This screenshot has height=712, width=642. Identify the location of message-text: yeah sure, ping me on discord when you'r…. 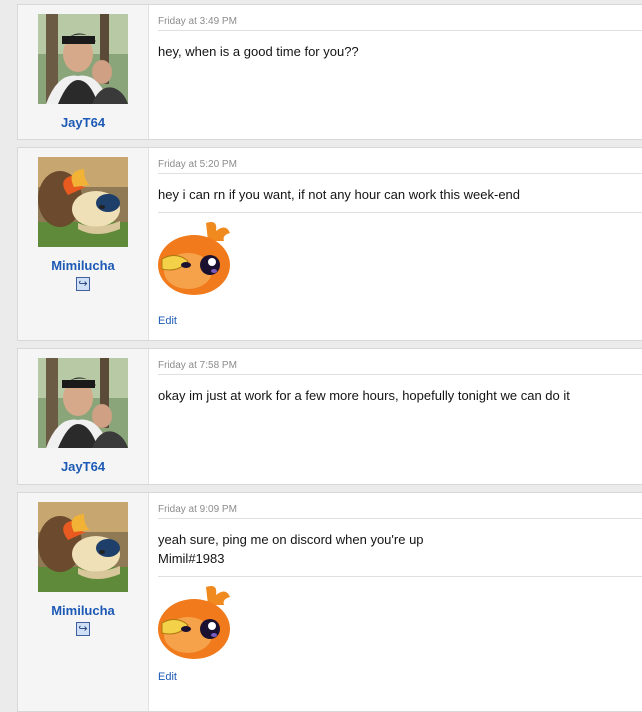
(291, 549).